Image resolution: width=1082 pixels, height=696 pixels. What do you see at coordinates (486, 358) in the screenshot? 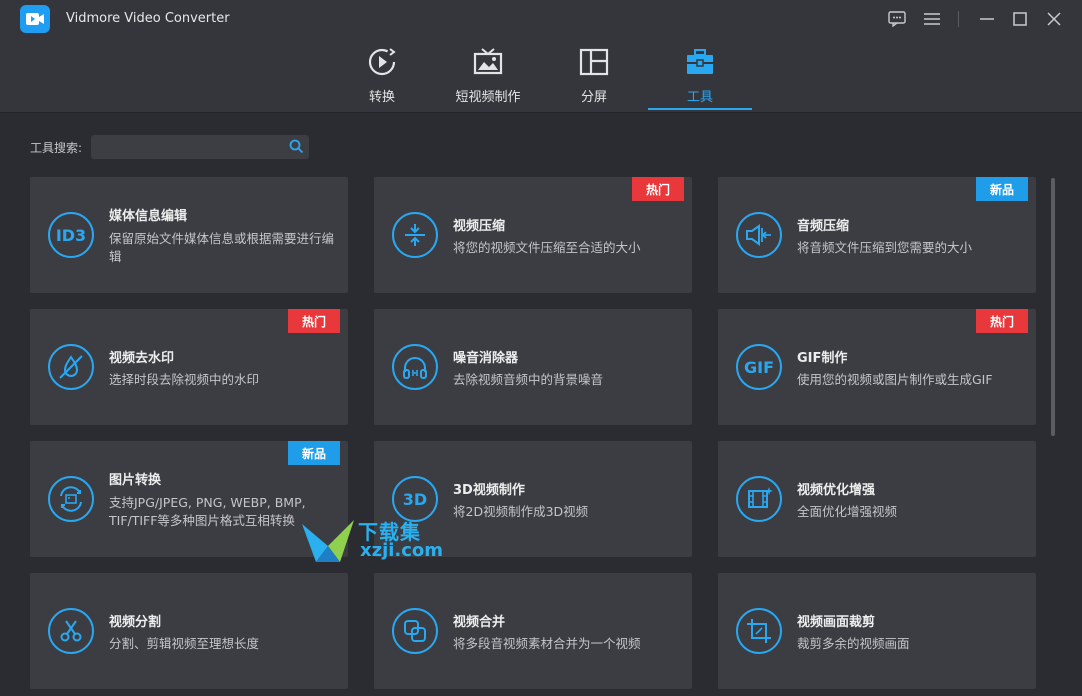
I see `tool-title: 噪音消除器` at bounding box center [486, 358].